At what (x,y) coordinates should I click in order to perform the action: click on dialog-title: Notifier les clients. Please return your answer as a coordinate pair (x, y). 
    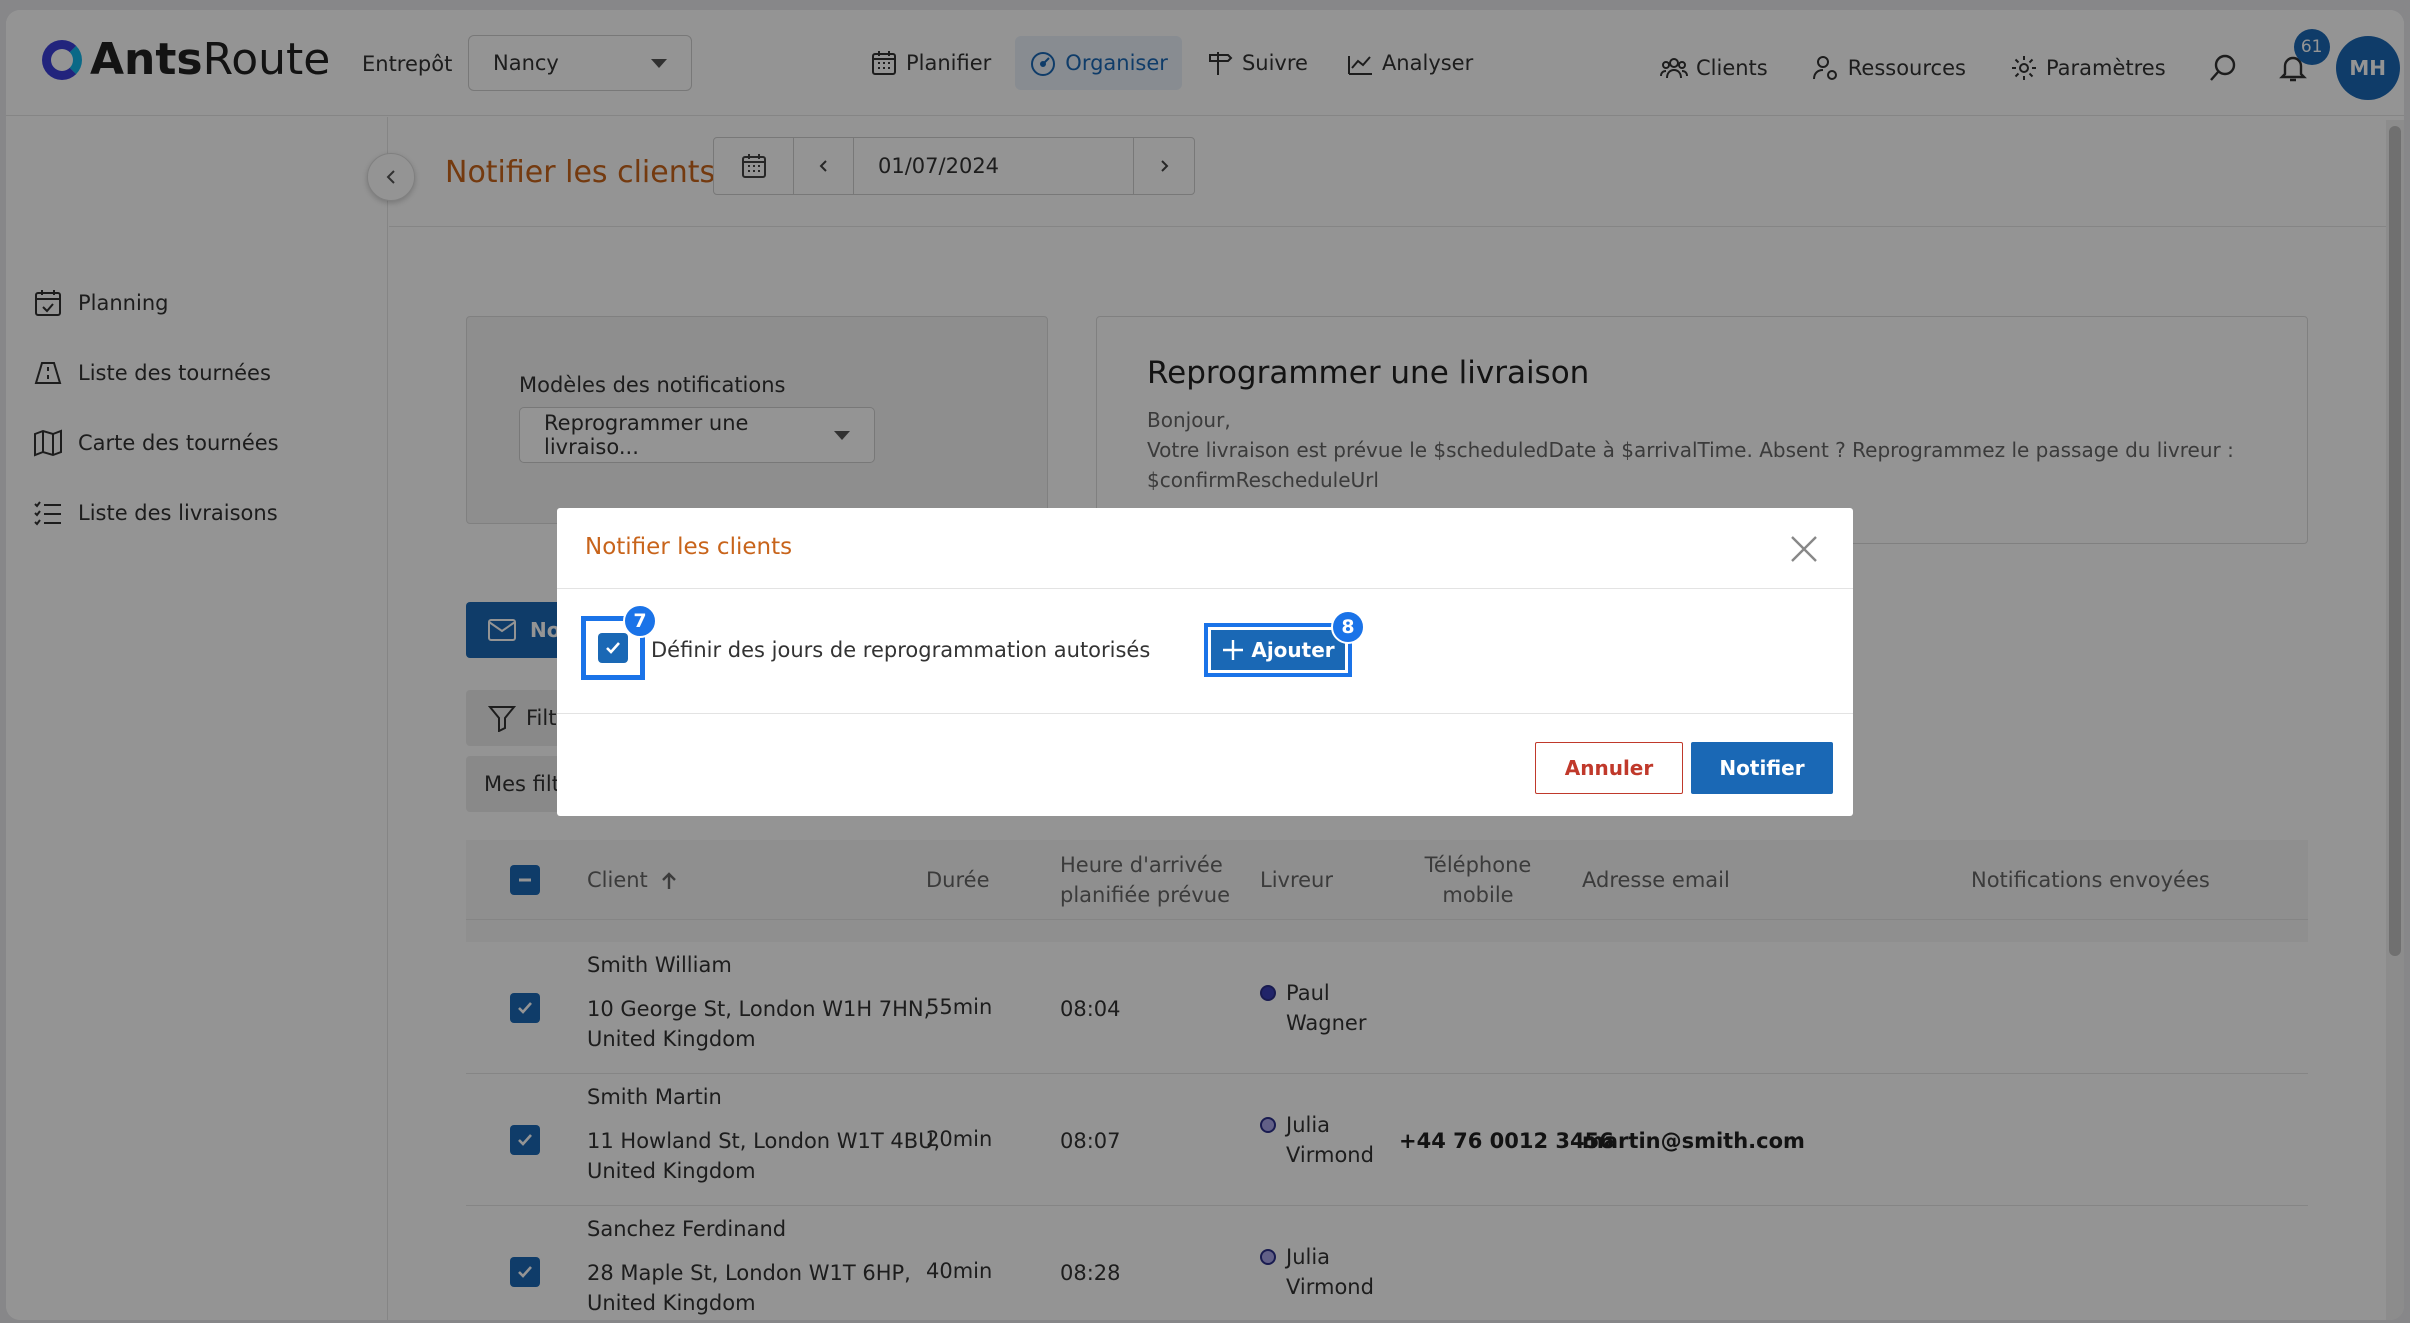
    Looking at the image, I should click on (689, 547).